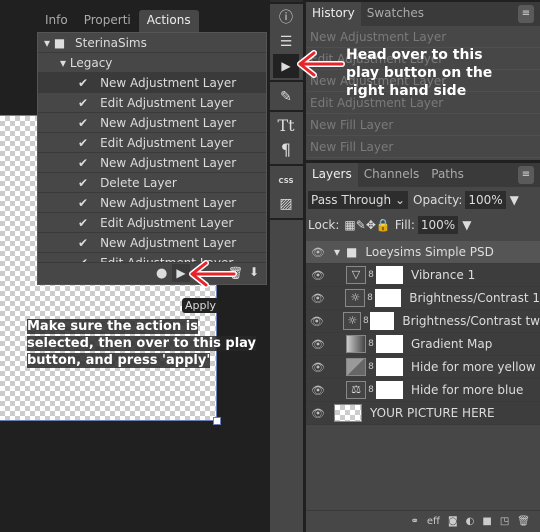 Image resolution: width=540 pixels, height=532 pixels. What do you see at coordinates (356, 344) in the screenshot?
I see `adjustment-thumbnail-icon` at bounding box center [356, 344].